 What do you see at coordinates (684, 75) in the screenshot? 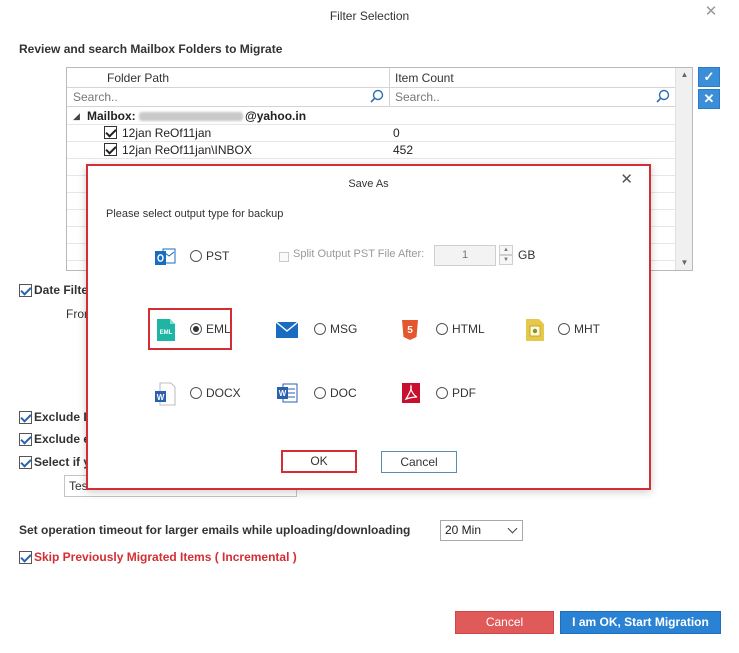
I see `scroll-up-icon: ▲` at bounding box center [684, 75].